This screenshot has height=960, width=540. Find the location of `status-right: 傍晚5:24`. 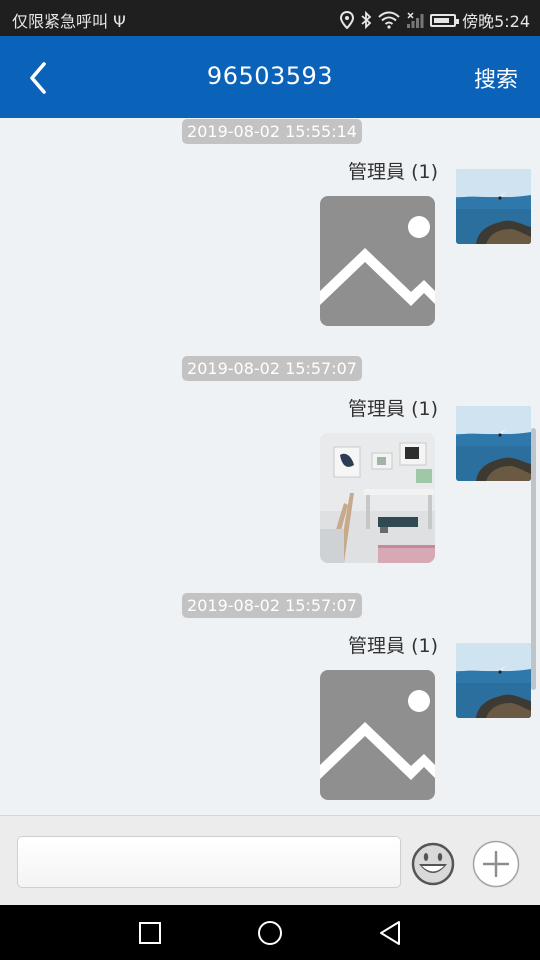

status-right: 傍晚5:24 is located at coordinates (435, 20).